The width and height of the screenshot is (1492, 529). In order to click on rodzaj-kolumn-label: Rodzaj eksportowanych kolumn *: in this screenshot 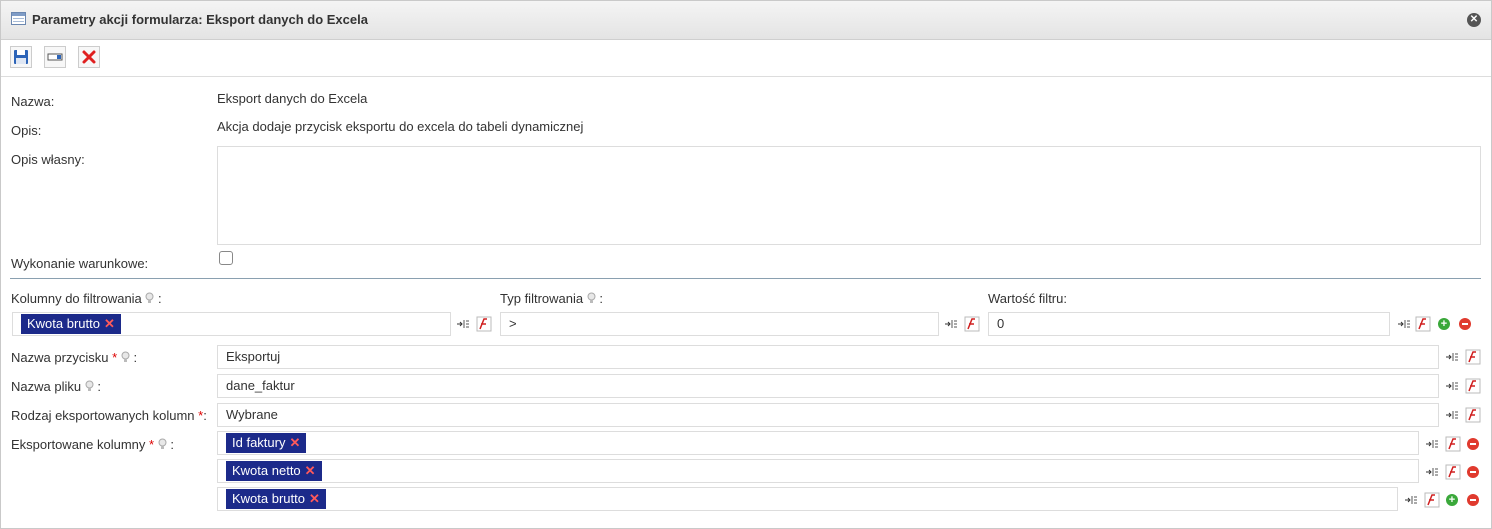, I will do `click(109, 415)`.